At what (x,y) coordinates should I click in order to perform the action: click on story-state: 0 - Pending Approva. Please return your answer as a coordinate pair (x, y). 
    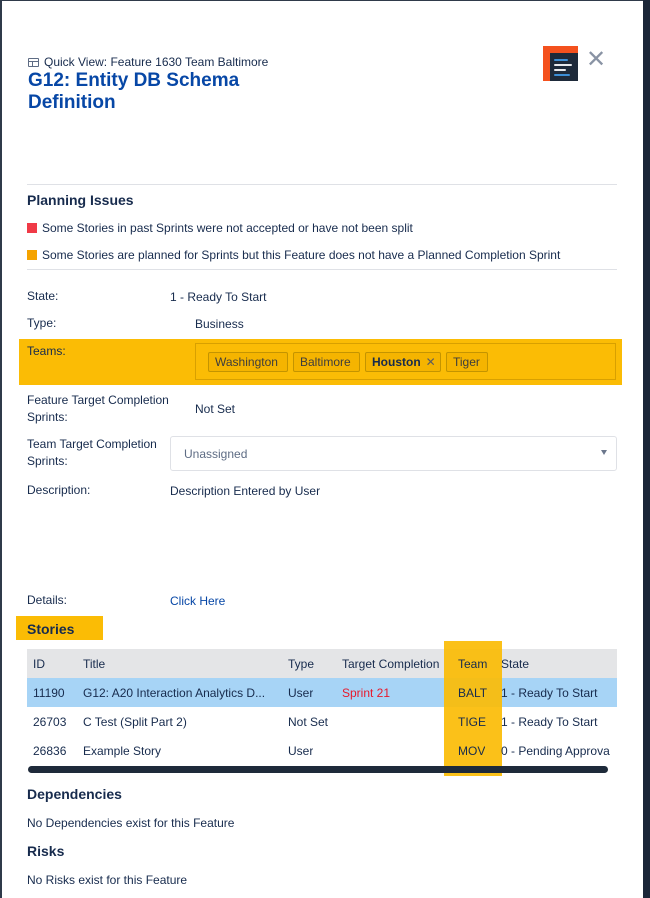
    Looking at the image, I should click on (555, 751).